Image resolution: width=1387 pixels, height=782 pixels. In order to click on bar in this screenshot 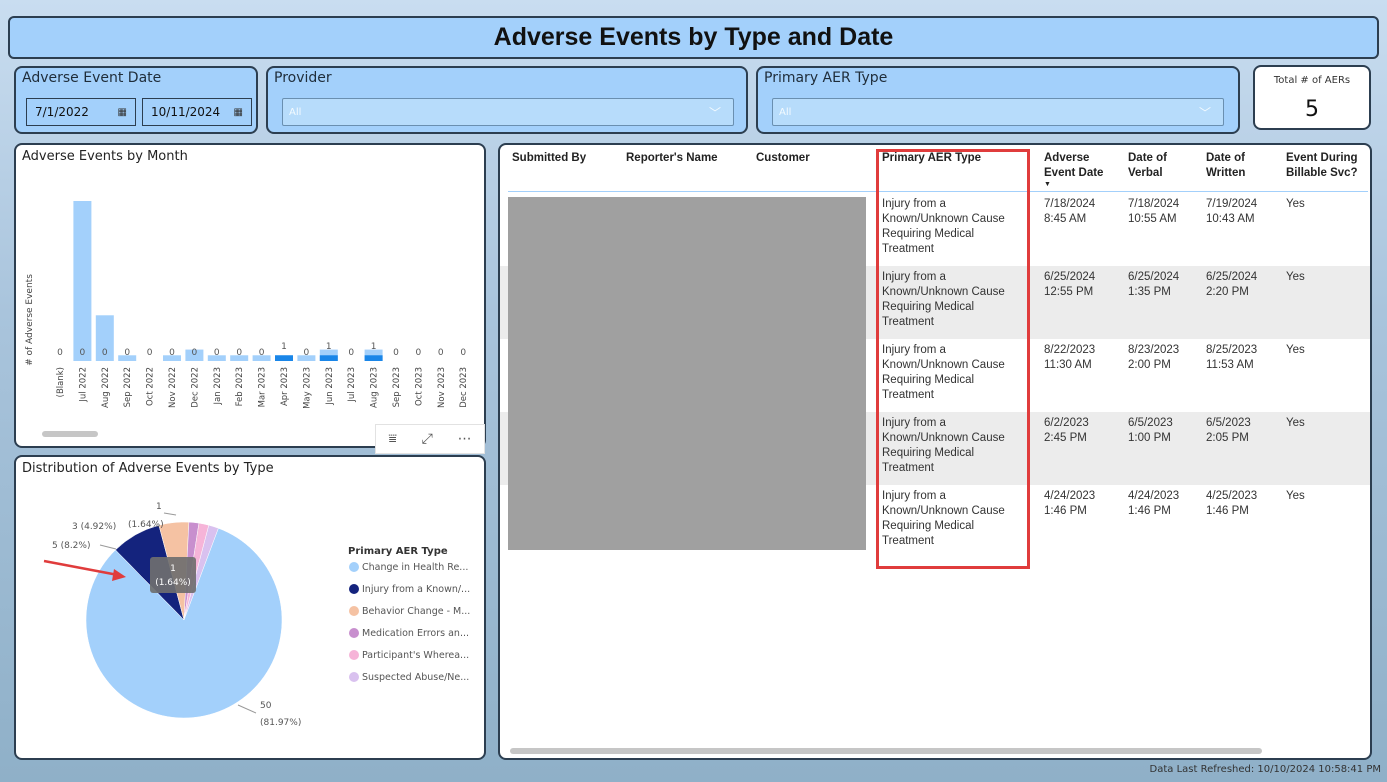, I will do `click(82, 281)`.